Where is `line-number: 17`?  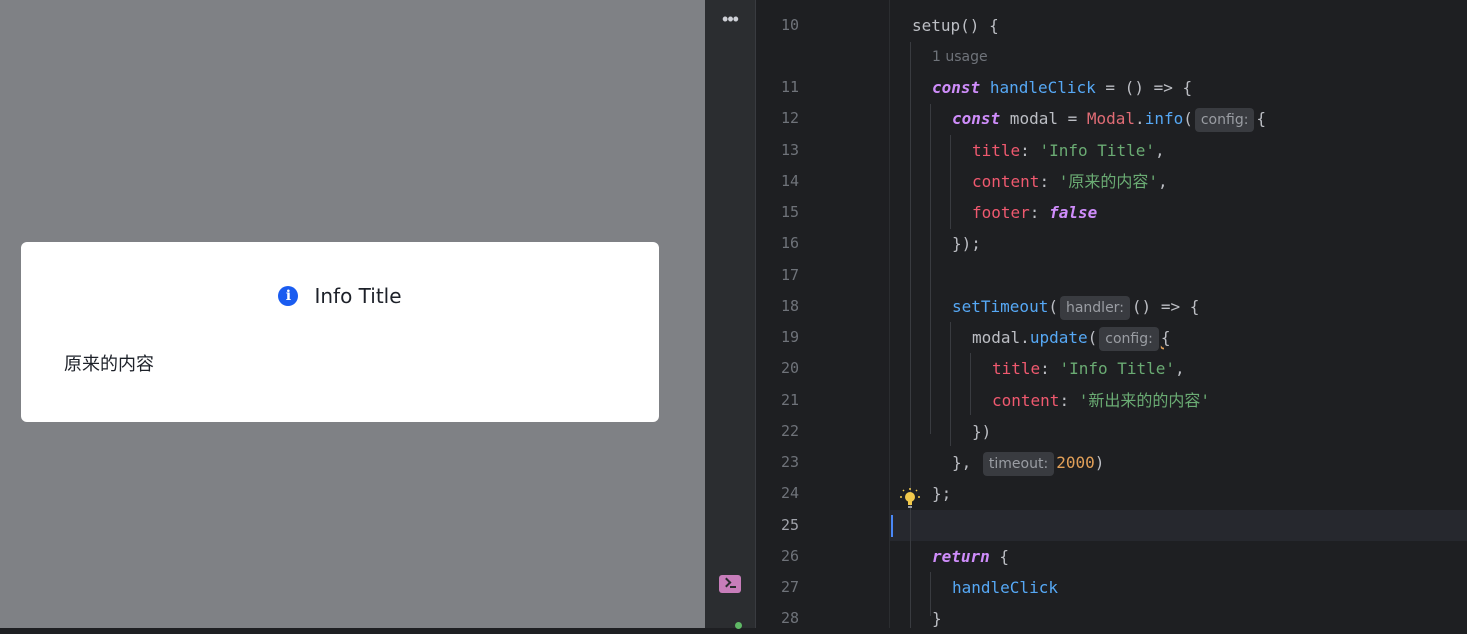
line-number: 17 is located at coordinates (789, 275).